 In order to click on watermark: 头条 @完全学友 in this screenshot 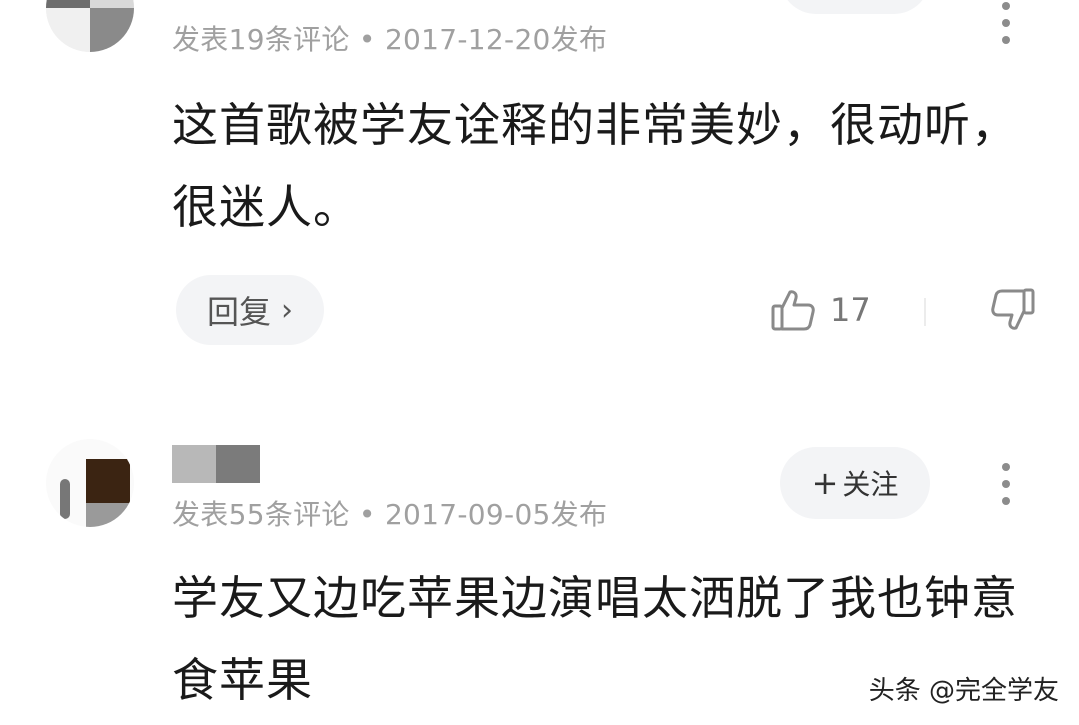, I will do `click(963, 691)`.